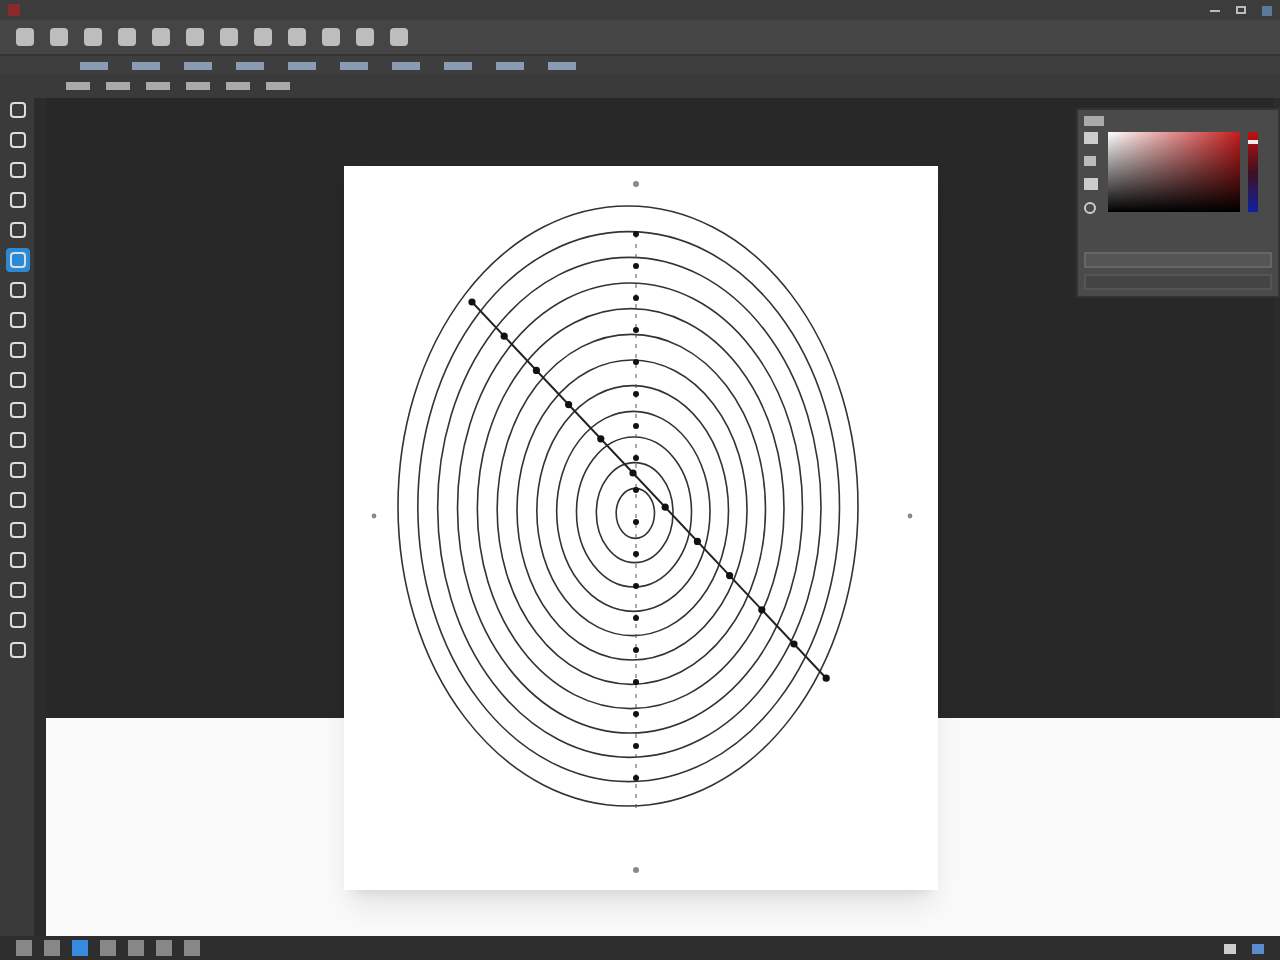 Image resolution: width=1280 pixels, height=960 pixels. I want to click on app-logo-icon, so click(14, 10).